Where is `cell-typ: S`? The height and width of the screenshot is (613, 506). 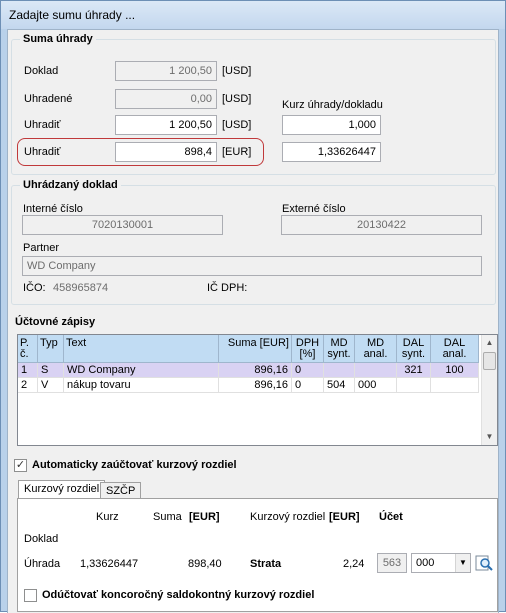 cell-typ: S is located at coordinates (51, 370).